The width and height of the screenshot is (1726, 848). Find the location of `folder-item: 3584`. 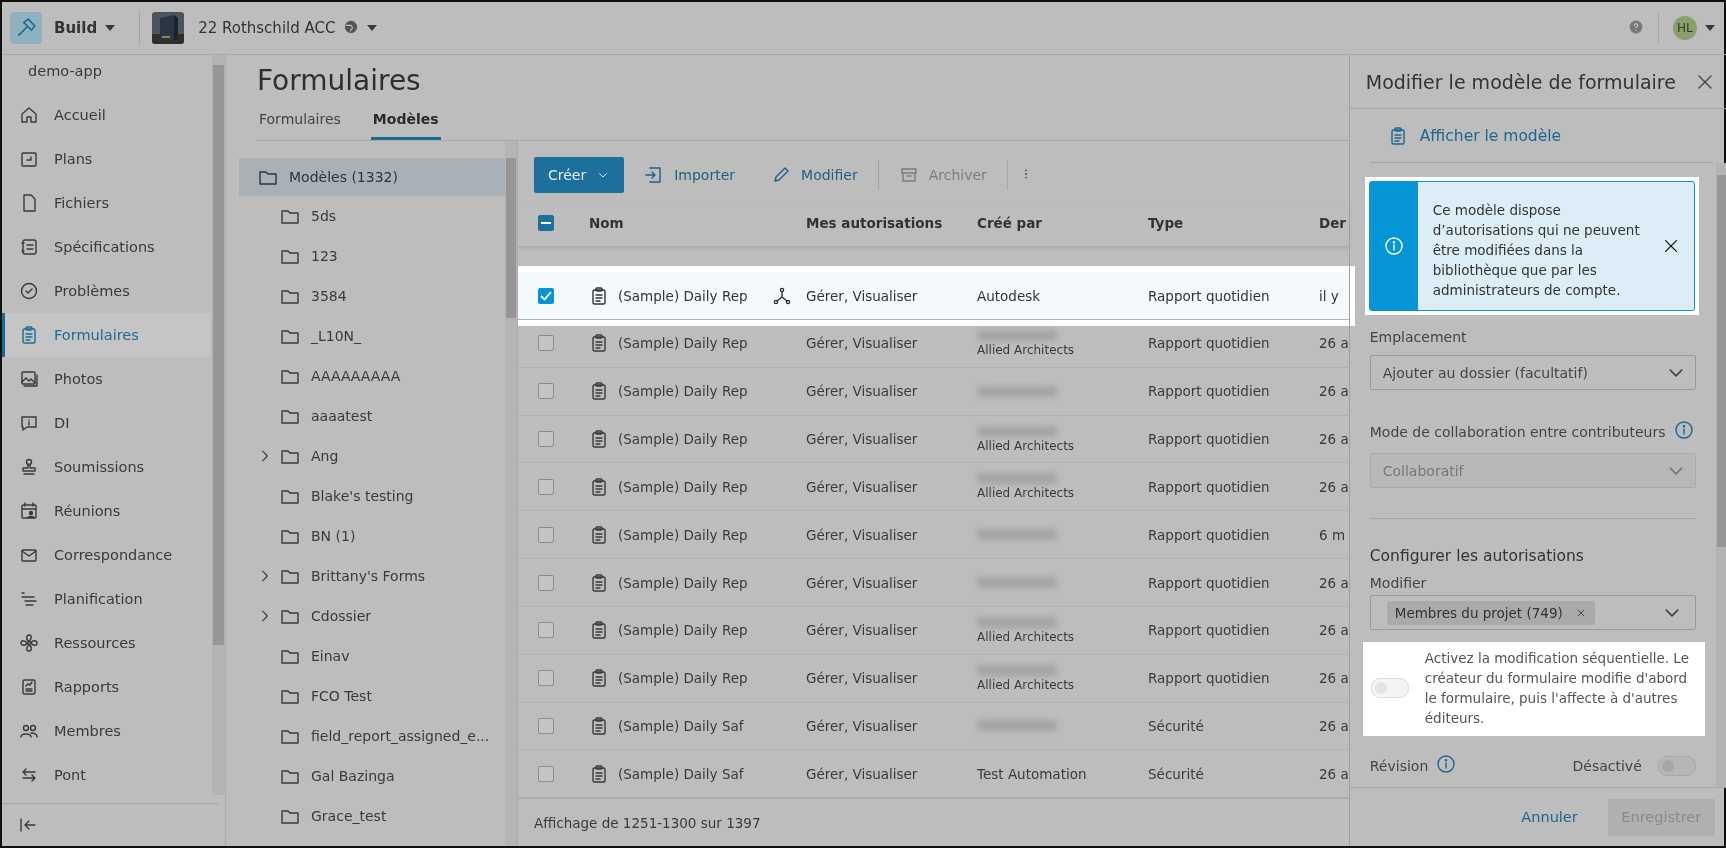

folder-item: 3584 is located at coordinates (378, 296).